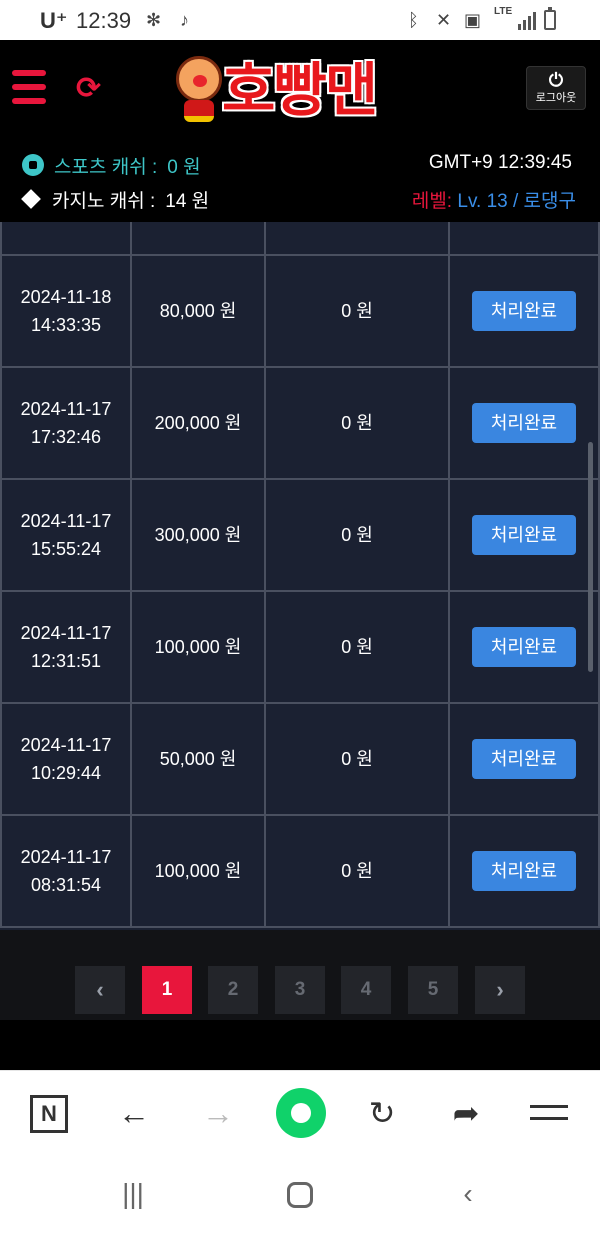  Describe the element at coordinates (134, 1113) in the screenshot. I see `back-arrow-icon: ←` at that location.